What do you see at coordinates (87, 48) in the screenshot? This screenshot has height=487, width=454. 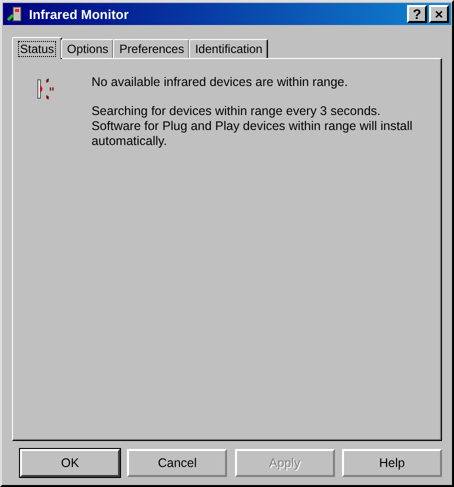 I see `tab: Options` at bounding box center [87, 48].